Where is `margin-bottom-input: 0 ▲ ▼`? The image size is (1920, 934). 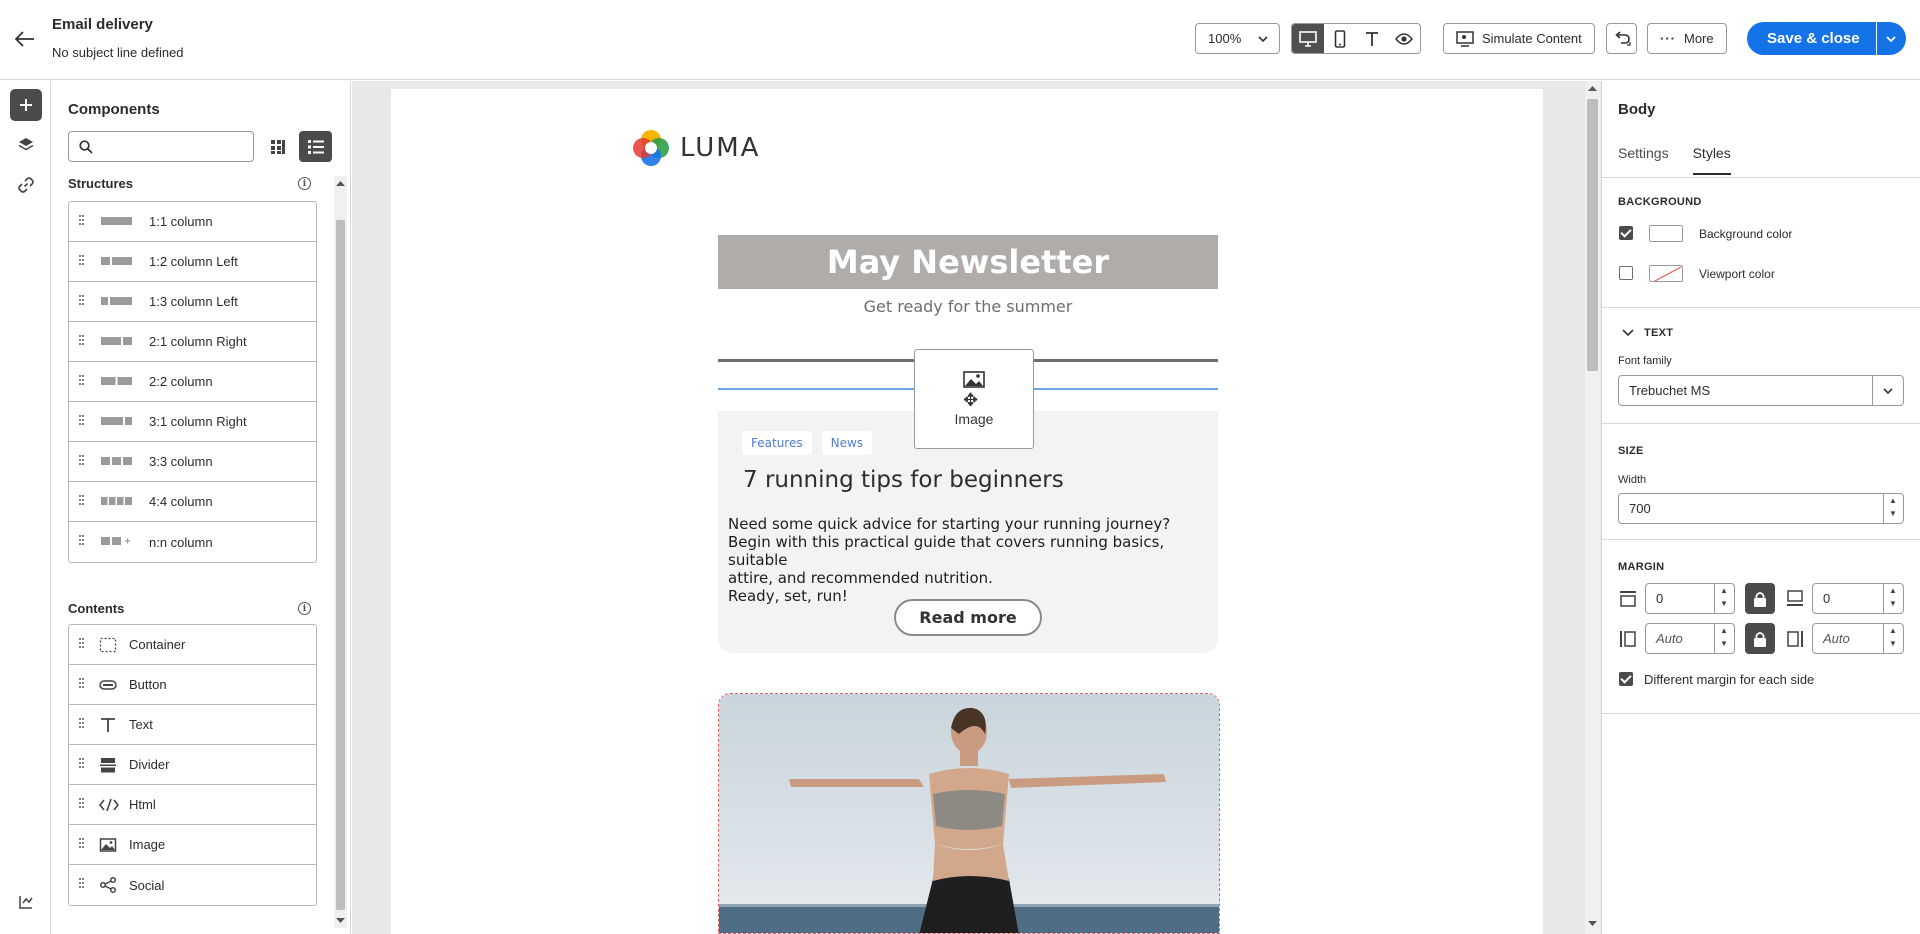 margin-bottom-input: 0 ▲ ▼ is located at coordinates (1858, 598).